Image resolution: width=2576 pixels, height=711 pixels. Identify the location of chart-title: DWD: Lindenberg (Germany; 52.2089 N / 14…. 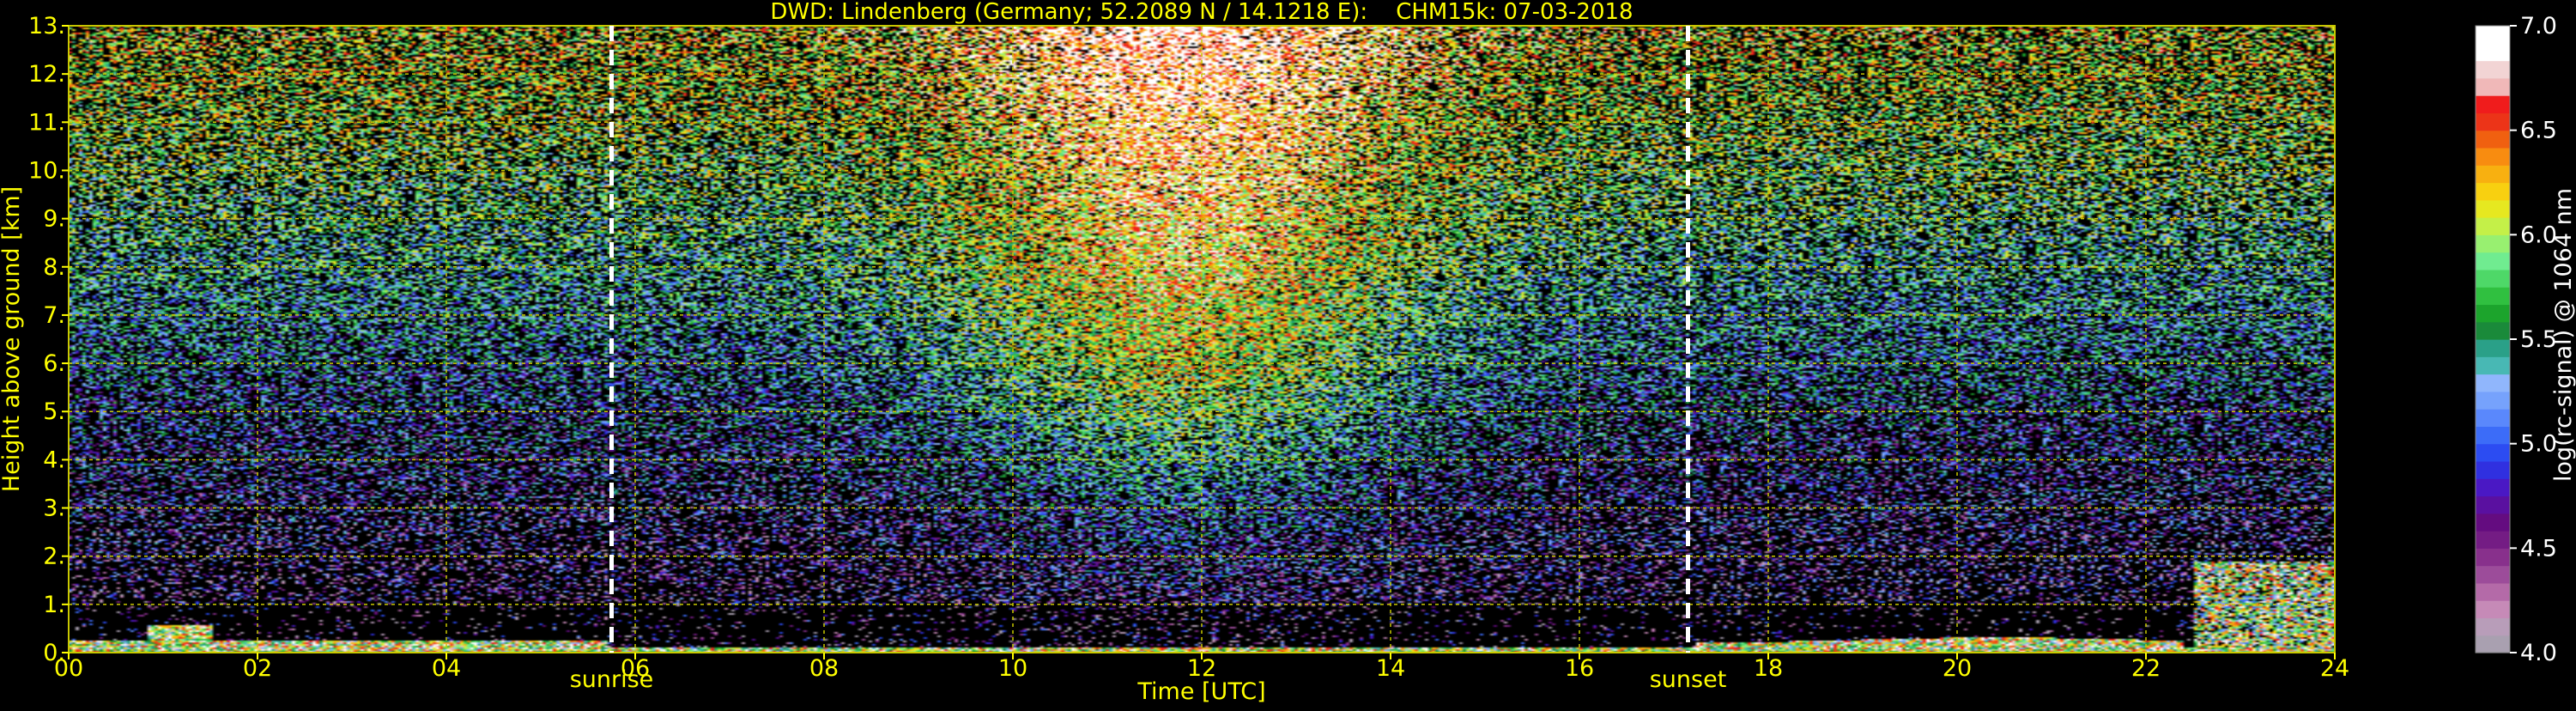
(1201, 12).